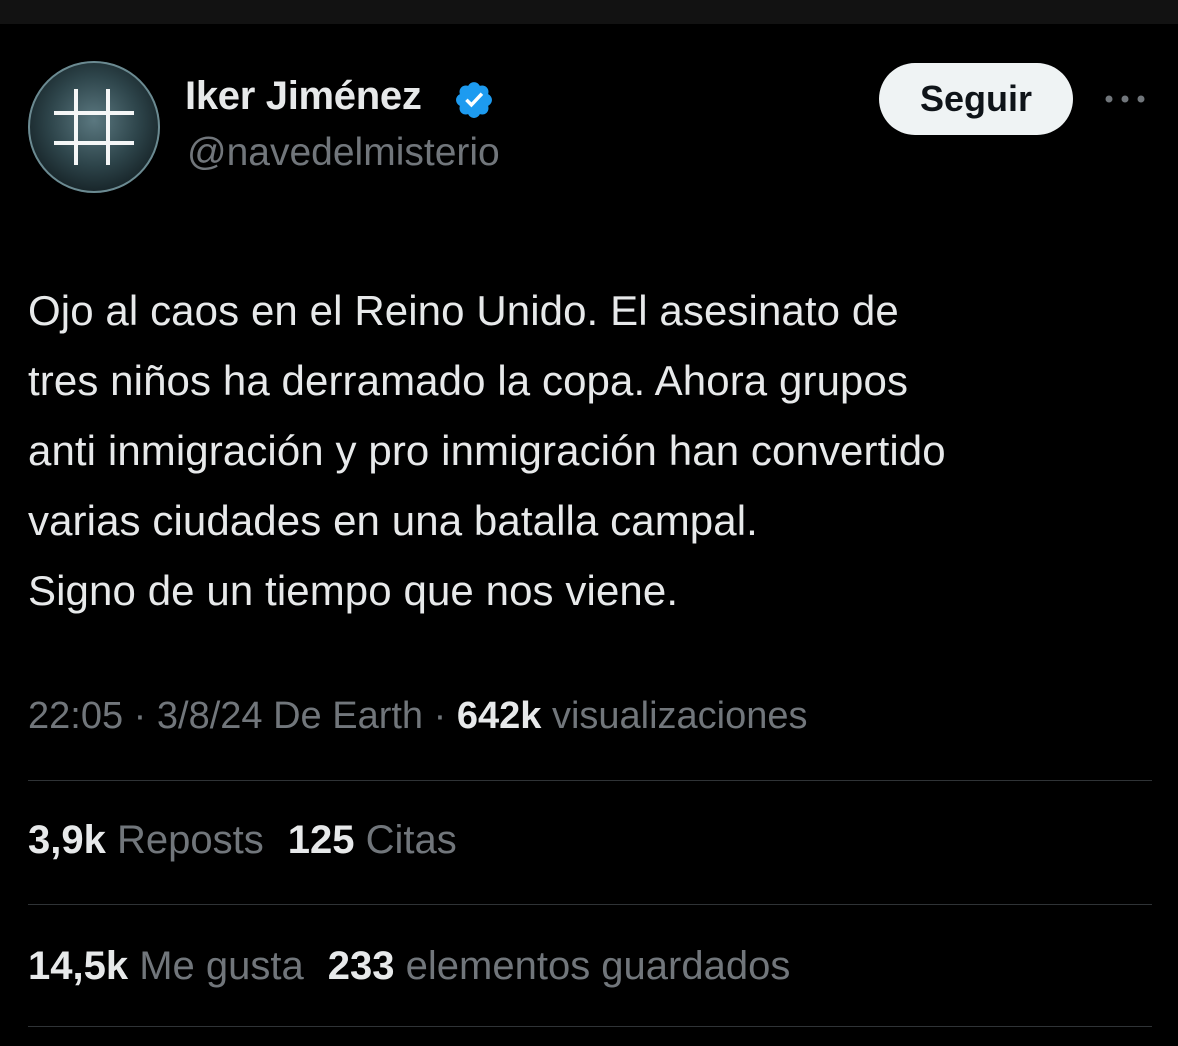  Describe the element at coordinates (190, 840) in the screenshot. I see `reposts-label: Reposts` at that location.